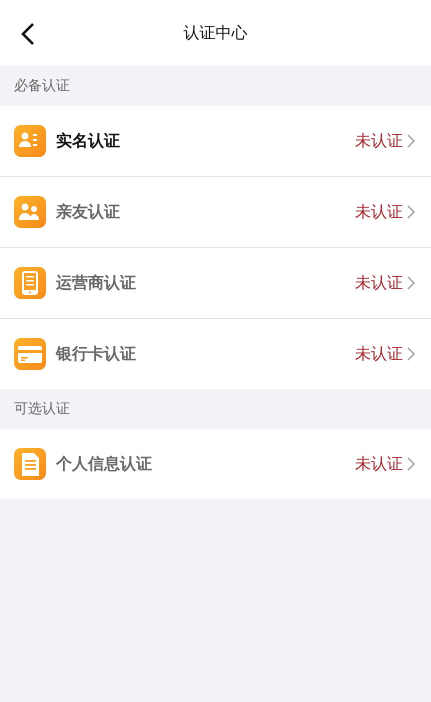  I want to click on back-icon, so click(28, 34).